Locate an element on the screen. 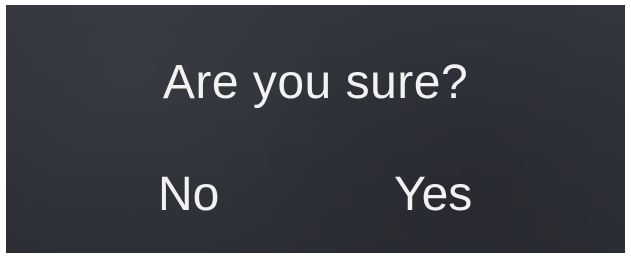 The height and width of the screenshot is (259, 631). dialog-message: Are you sure? is located at coordinates (315, 82).